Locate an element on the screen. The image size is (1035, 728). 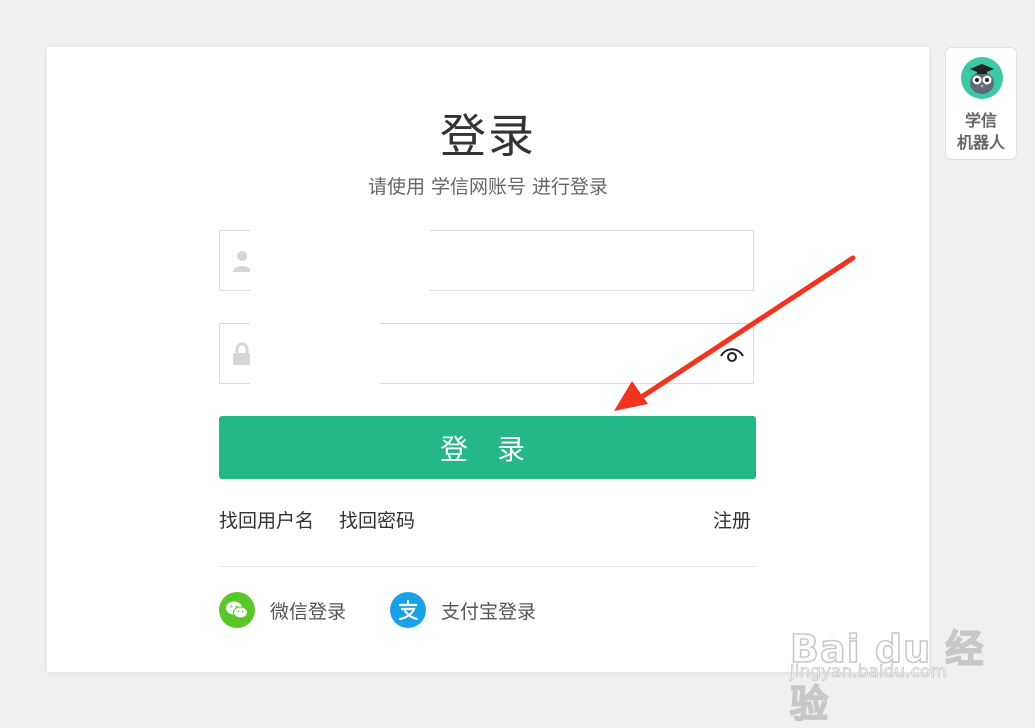
wechat-icon is located at coordinates (237, 610).